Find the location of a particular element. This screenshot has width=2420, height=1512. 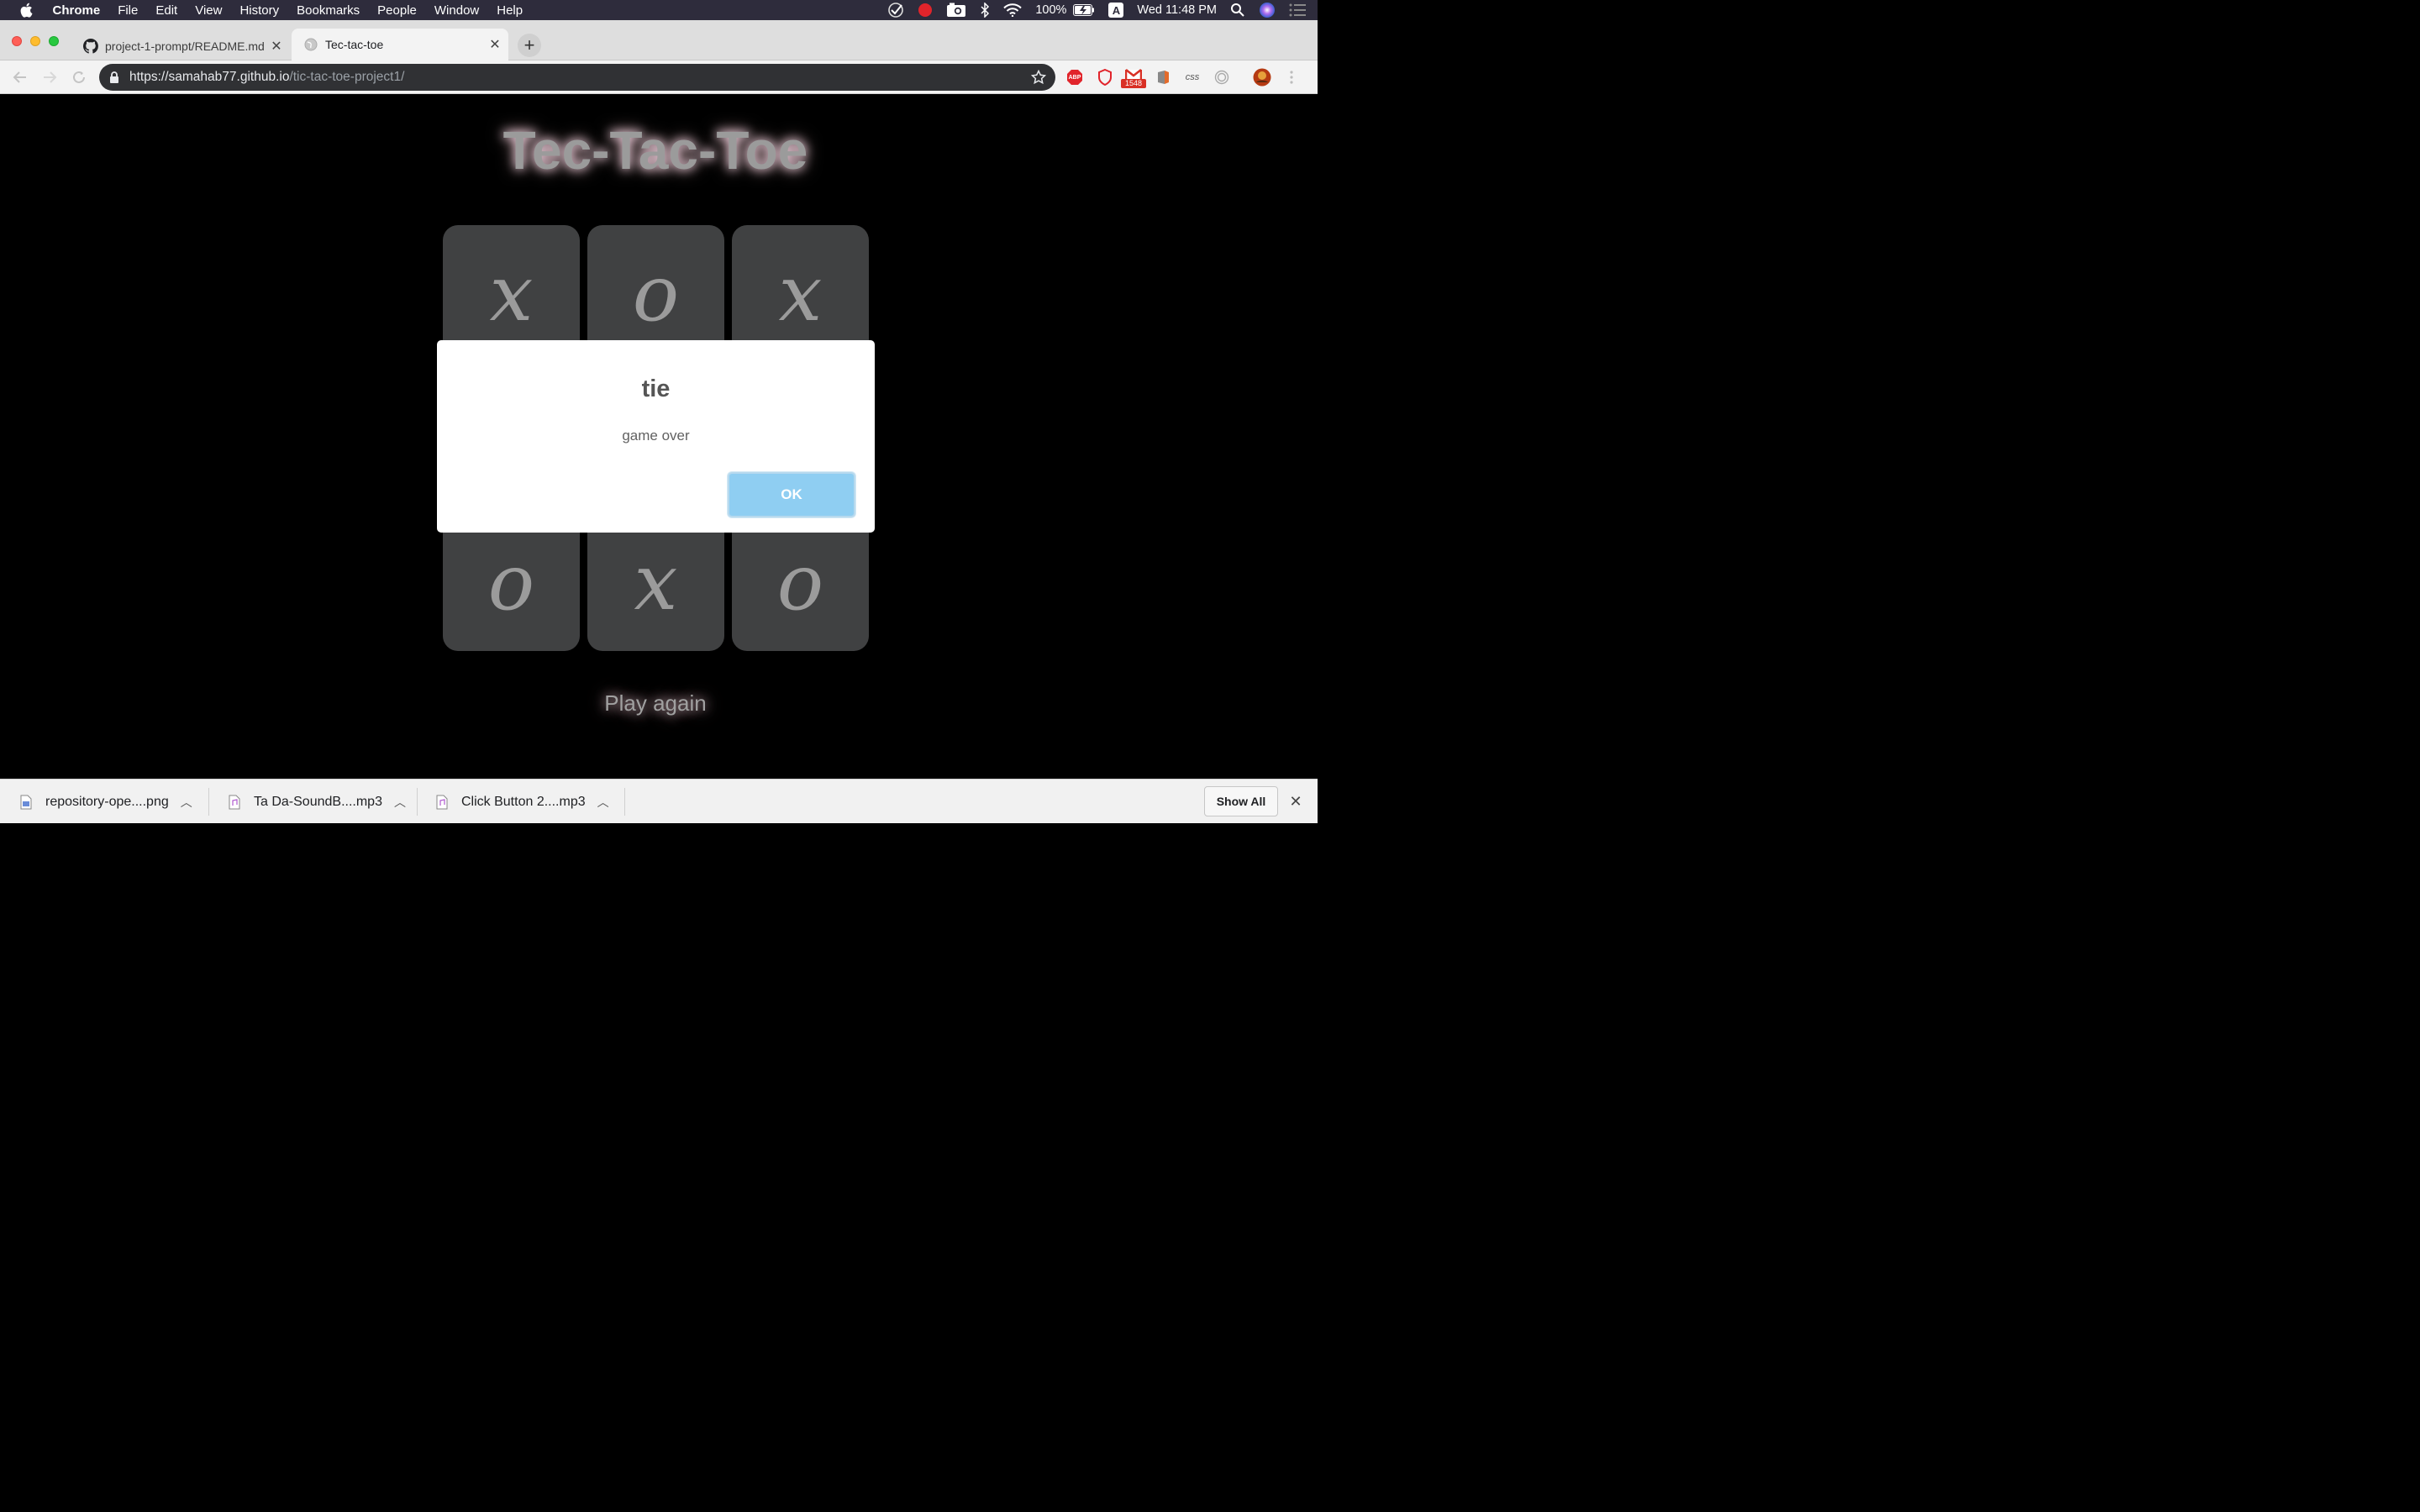

url-host: https://samahab77.github.io is located at coordinates (210, 77).